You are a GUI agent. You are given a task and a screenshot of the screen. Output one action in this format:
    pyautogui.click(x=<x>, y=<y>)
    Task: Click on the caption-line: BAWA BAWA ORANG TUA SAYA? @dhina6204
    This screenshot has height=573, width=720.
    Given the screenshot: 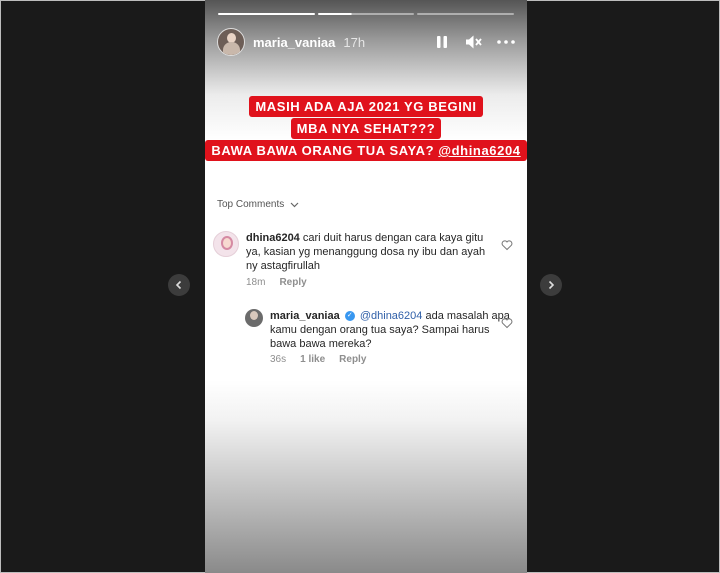 What is the action you would take?
    pyautogui.click(x=366, y=150)
    